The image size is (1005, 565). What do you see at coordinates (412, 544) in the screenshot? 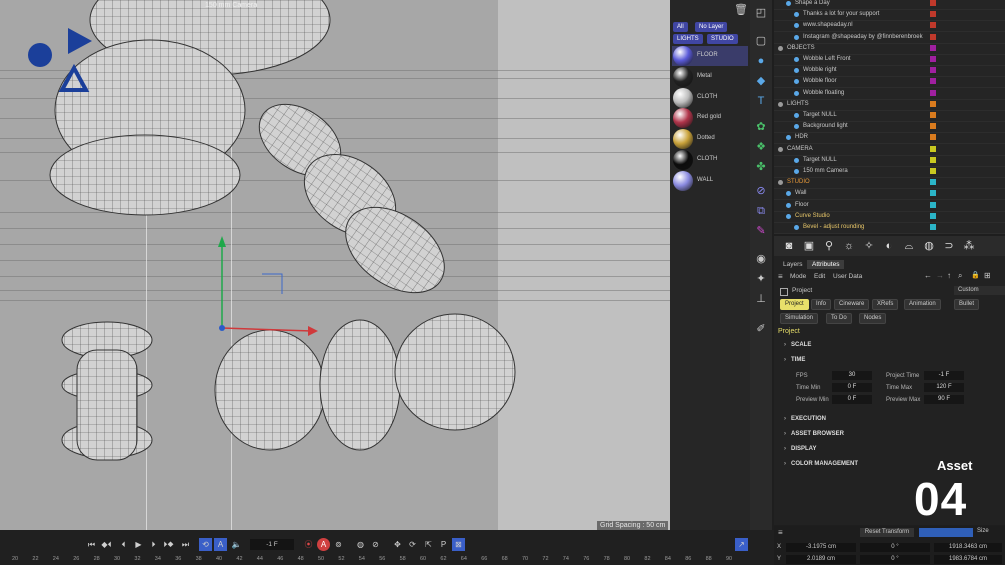
I see `rotate-key-icon: ⟳` at bounding box center [412, 544].